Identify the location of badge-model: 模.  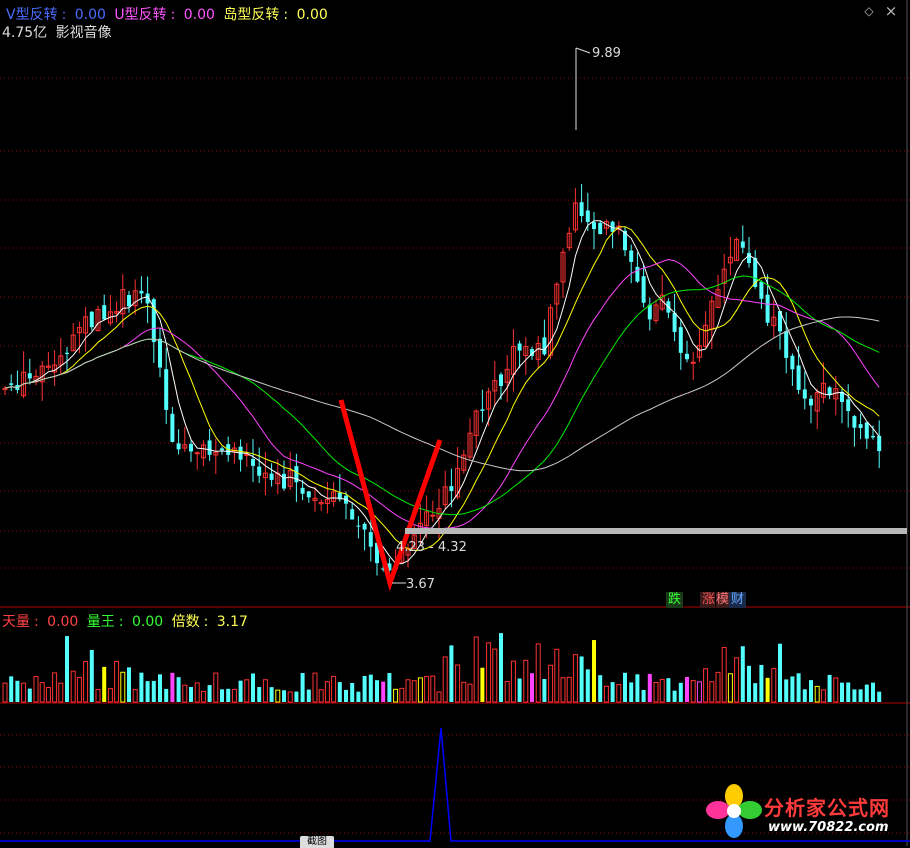
(723, 600).